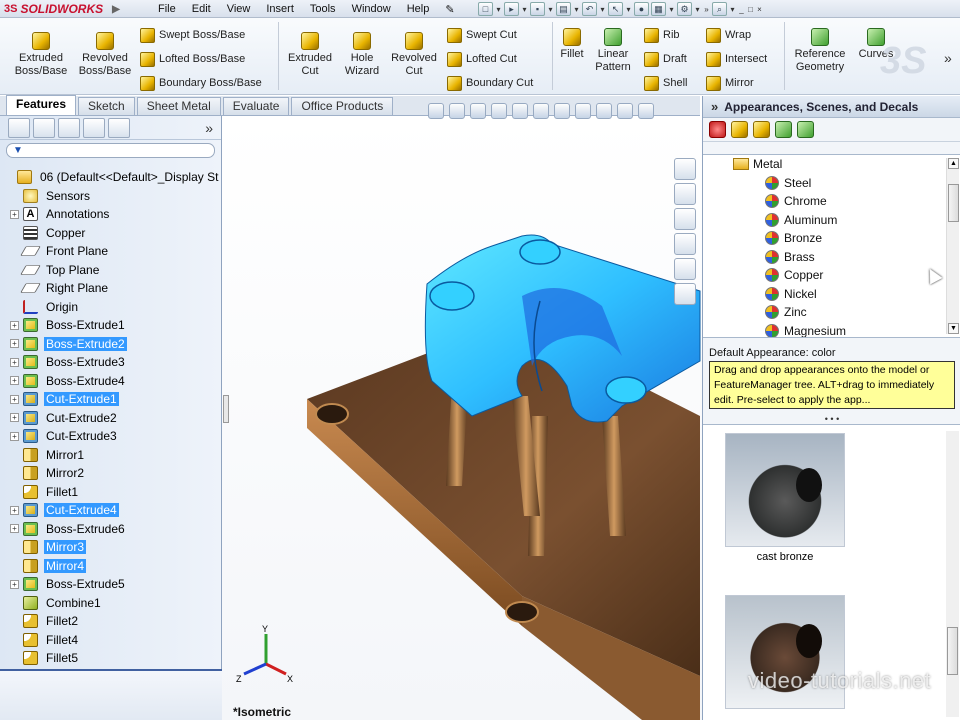 This screenshot has height=720, width=960. What do you see at coordinates (19, 127) in the screenshot?
I see `feature-tree-tab-icon` at bounding box center [19, 127].